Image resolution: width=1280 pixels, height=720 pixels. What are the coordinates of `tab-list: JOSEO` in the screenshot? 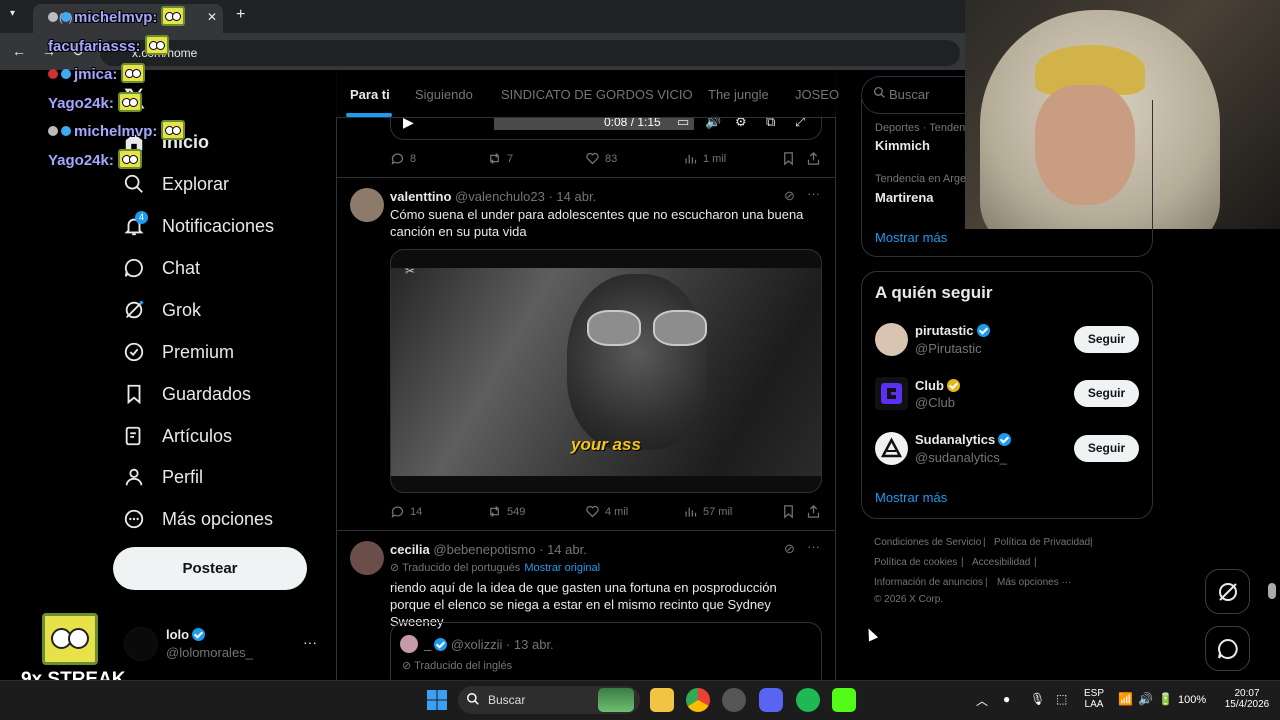 It's located at (817, 94).